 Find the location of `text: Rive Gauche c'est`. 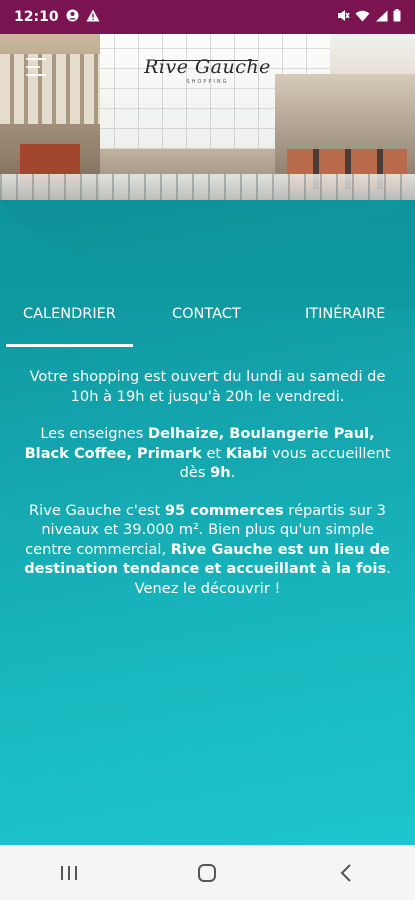

text: Rive Gauche c'est is located at coordinates (97, 510).